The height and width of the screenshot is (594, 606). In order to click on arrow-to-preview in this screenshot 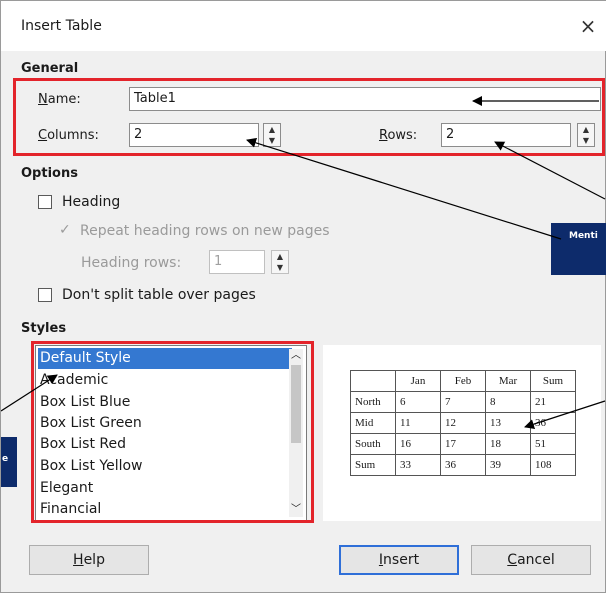, I will do `click(565, 414)`.